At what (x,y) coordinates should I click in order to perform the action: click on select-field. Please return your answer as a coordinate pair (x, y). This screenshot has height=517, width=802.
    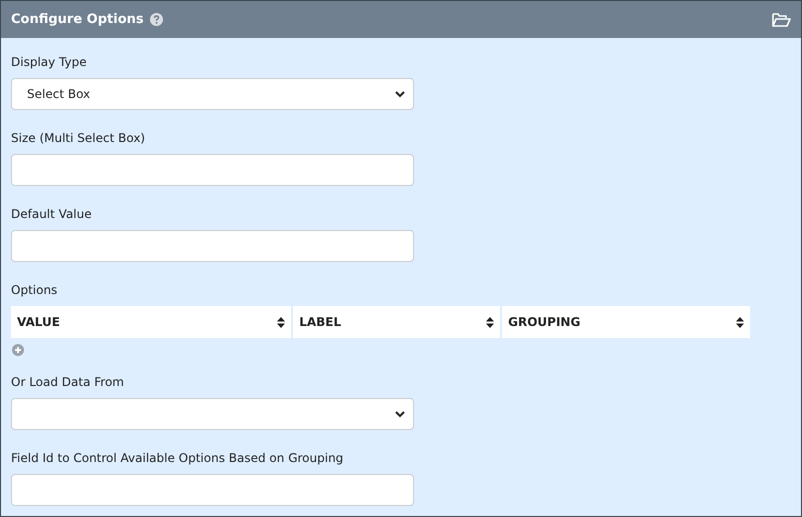
    Looking at the image, I should click on (212, 414).